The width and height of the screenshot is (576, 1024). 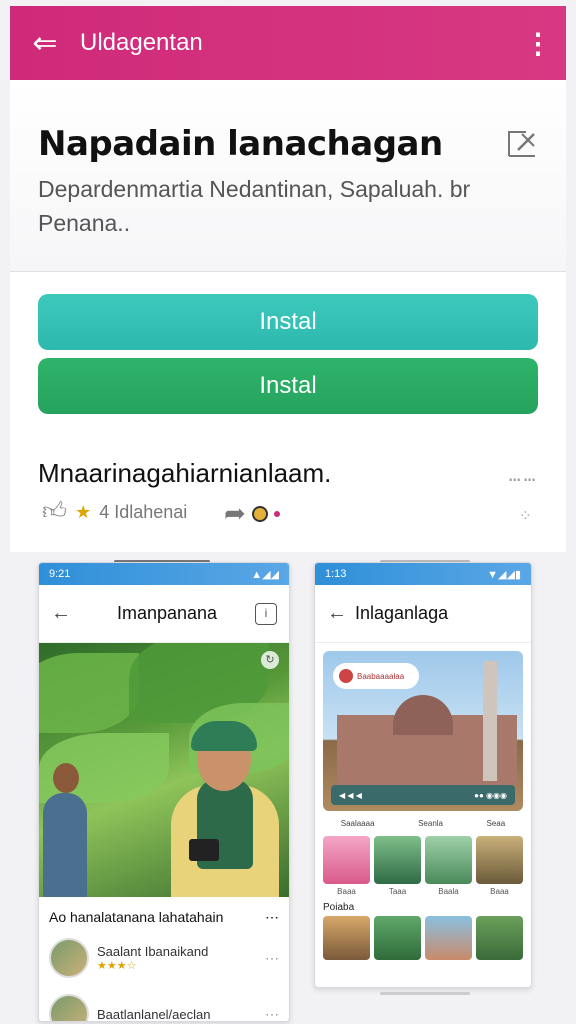 What do you see at coordinates (336, 574) in the screenshot?
I see `status-time: 1:13` at bounding box center [336, 574].